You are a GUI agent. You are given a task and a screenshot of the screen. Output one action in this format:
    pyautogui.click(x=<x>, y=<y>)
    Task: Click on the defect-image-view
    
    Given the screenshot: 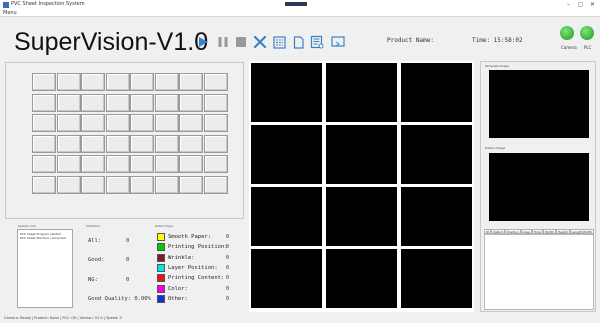 What is the action you would take?
    pyautogui.click(x=539, y=187)
    